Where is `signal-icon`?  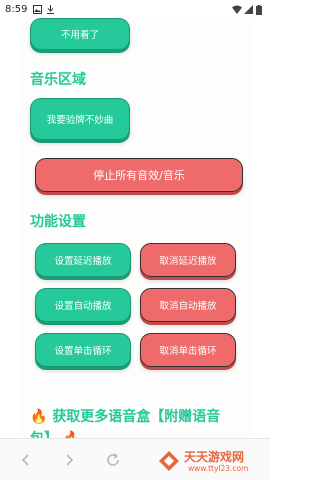
signal-icon is located at coordinates (248, 9).